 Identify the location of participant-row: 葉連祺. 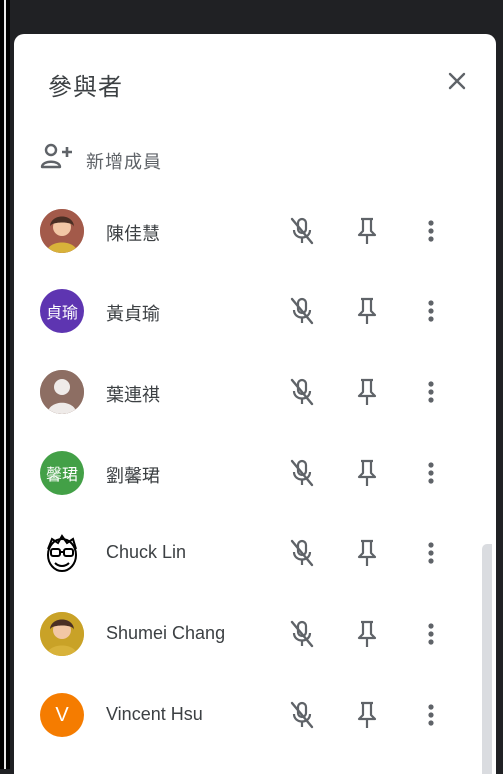
(255, 393).